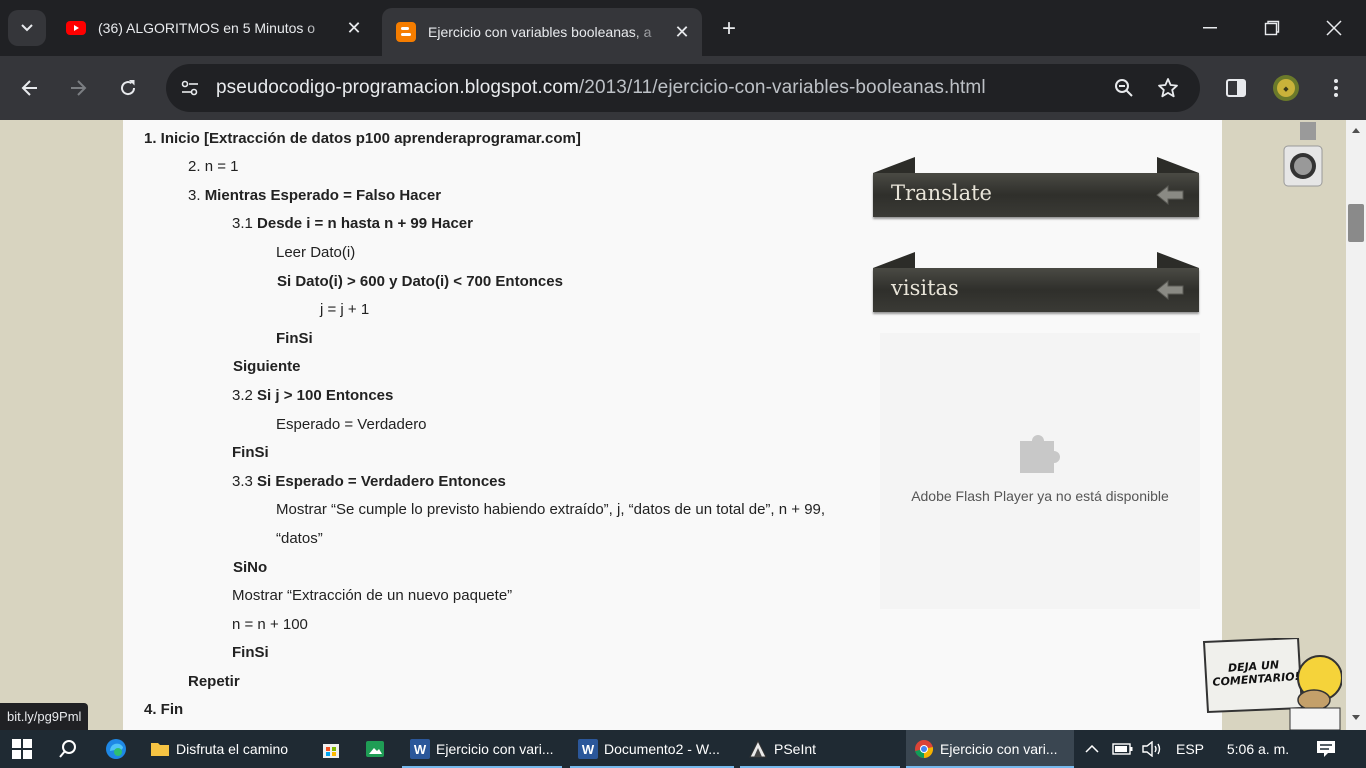 The width and height of the screenshot is (1366, 768). I want to click on forward-button, so click(78, 88).